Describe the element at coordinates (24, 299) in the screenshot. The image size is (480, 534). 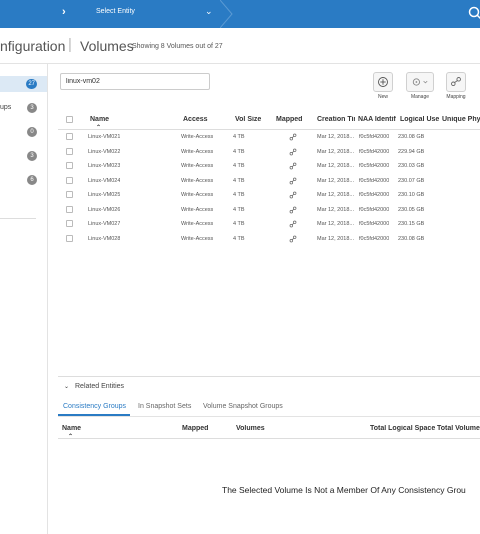
I see `sidebar: 27 ups 3 0 3 6` at that location.